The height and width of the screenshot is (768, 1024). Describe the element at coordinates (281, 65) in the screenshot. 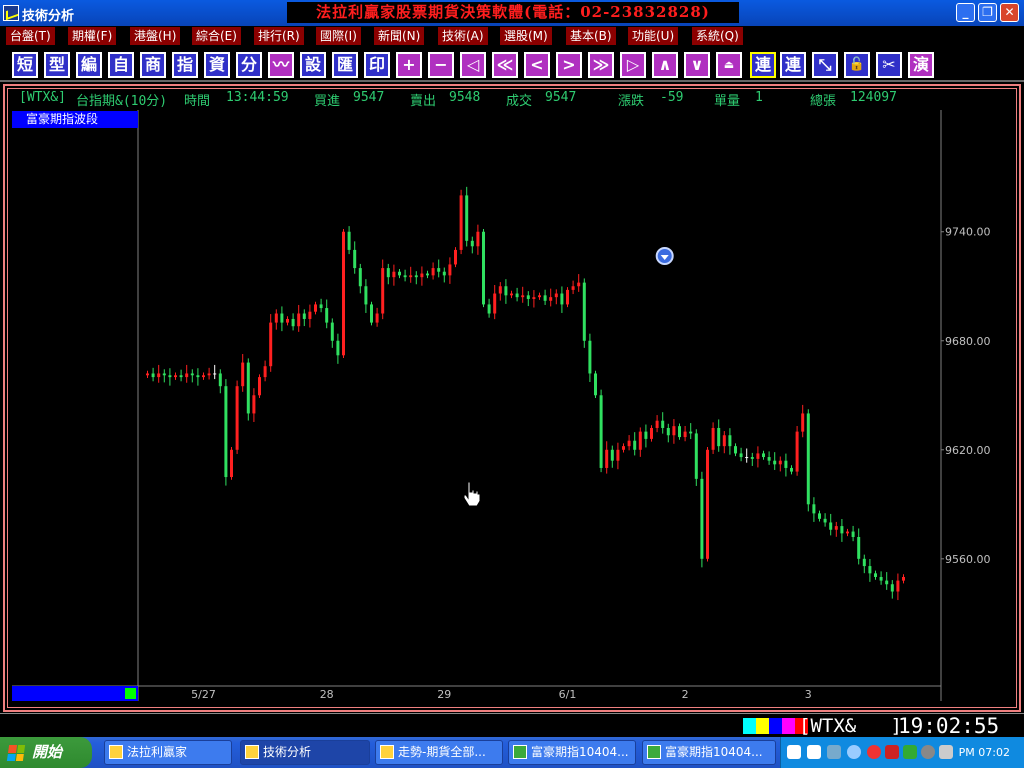

I see `toolbar-line-chart-icon: 〰` at that location.